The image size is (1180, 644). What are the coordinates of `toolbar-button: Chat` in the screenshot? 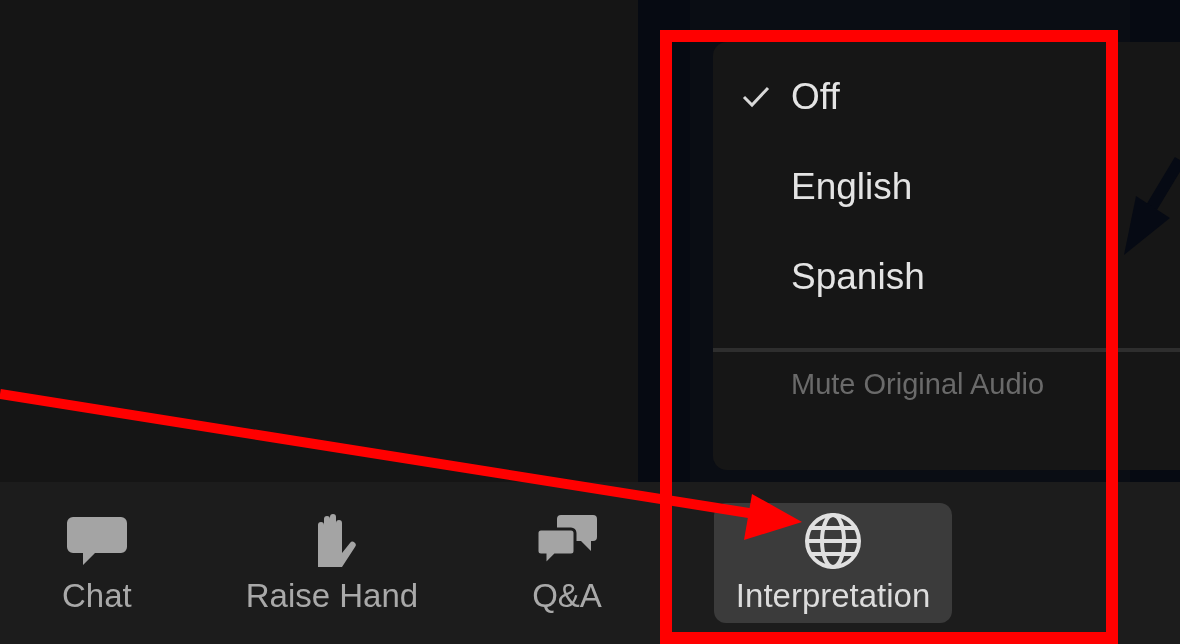 It's located at (97, 563).